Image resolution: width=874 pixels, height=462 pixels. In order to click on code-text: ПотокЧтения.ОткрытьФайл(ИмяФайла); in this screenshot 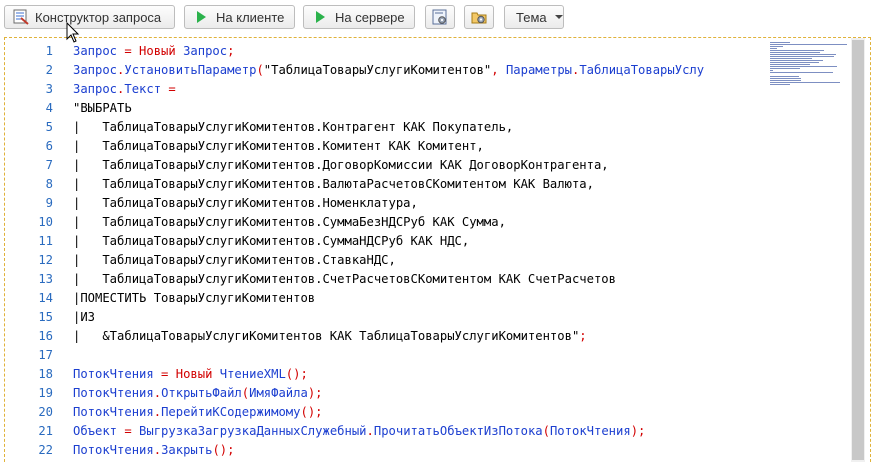, I will do `click(198, 393)`.